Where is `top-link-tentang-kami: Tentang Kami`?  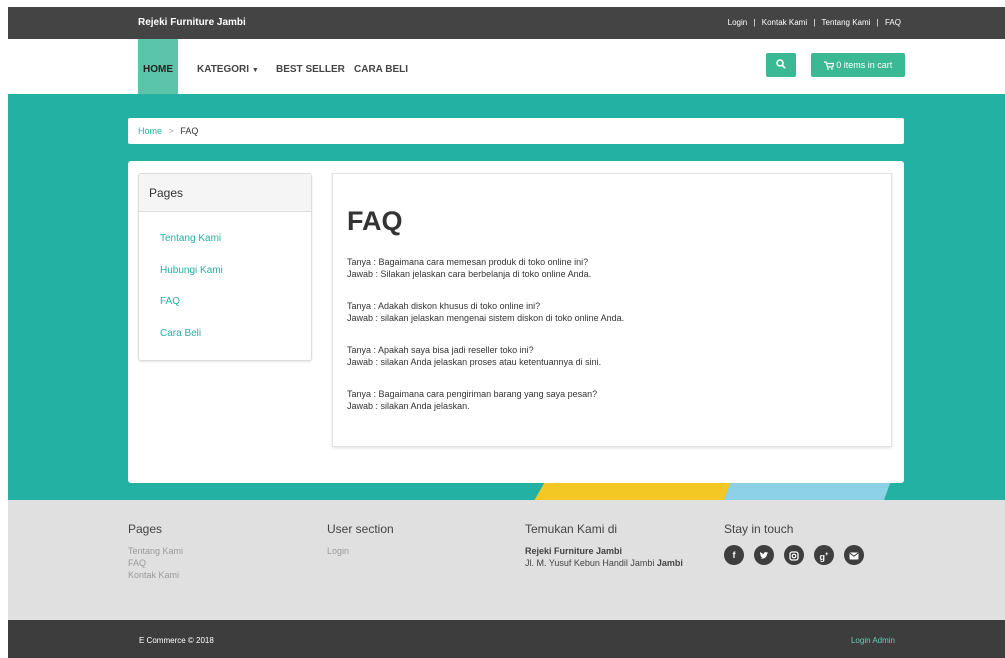
top-link-tentang-kami: Tentang Kami is located at coordinates (846, 22).